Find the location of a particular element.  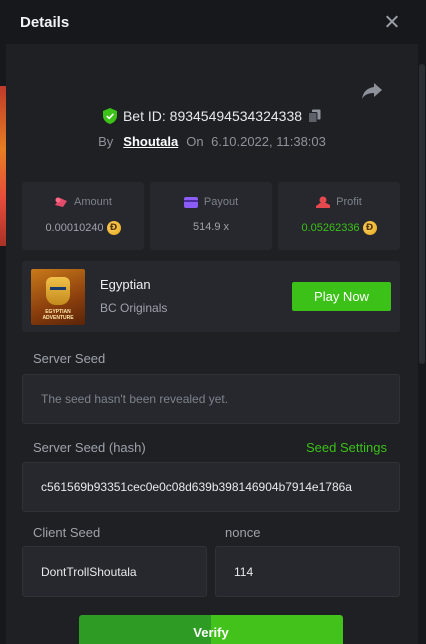

scrollbar is located at coordinates (422, 214).